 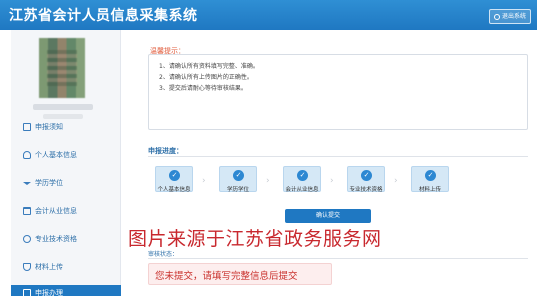 I want to click on exit-button: 退出系统, so click(x=509, y=16).